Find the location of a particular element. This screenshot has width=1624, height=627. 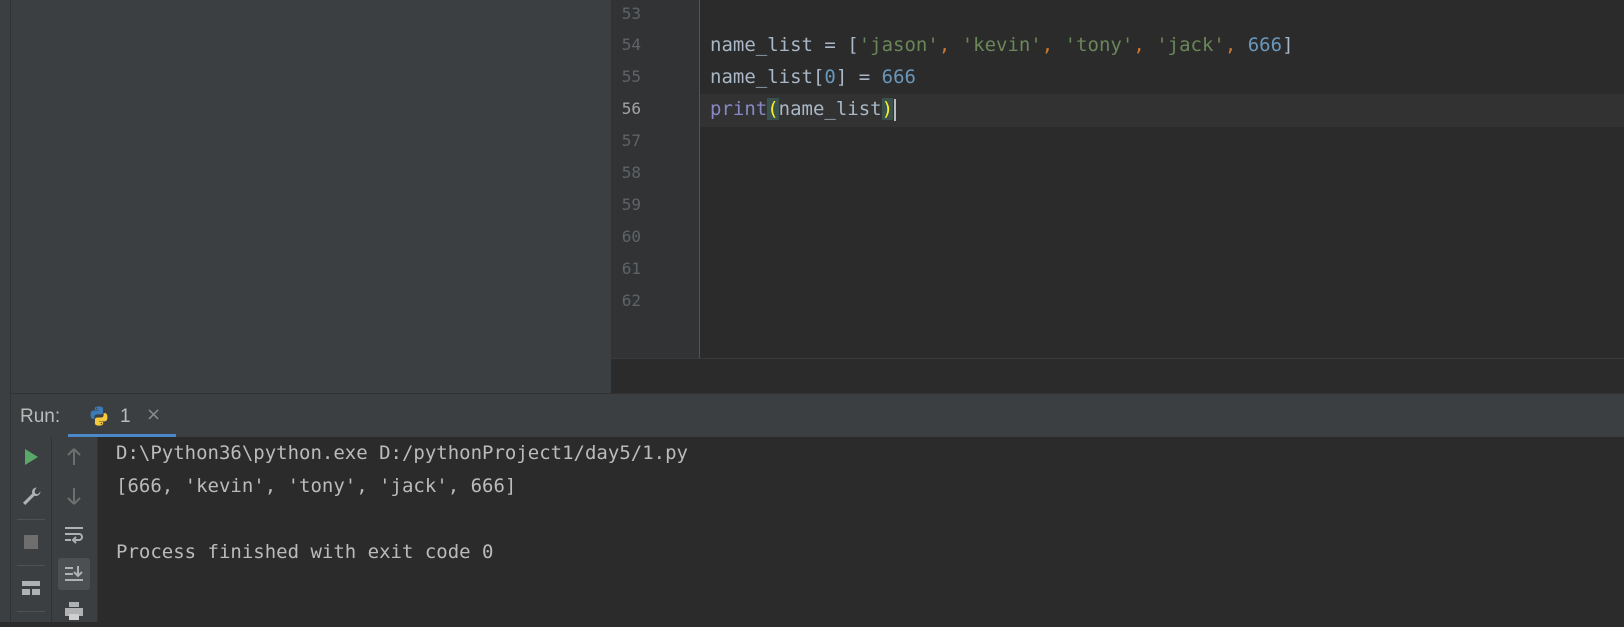

line-number-gutter: 53 54 55 56 57 58 59 60 61 62 is located at coordinates (655, 179).